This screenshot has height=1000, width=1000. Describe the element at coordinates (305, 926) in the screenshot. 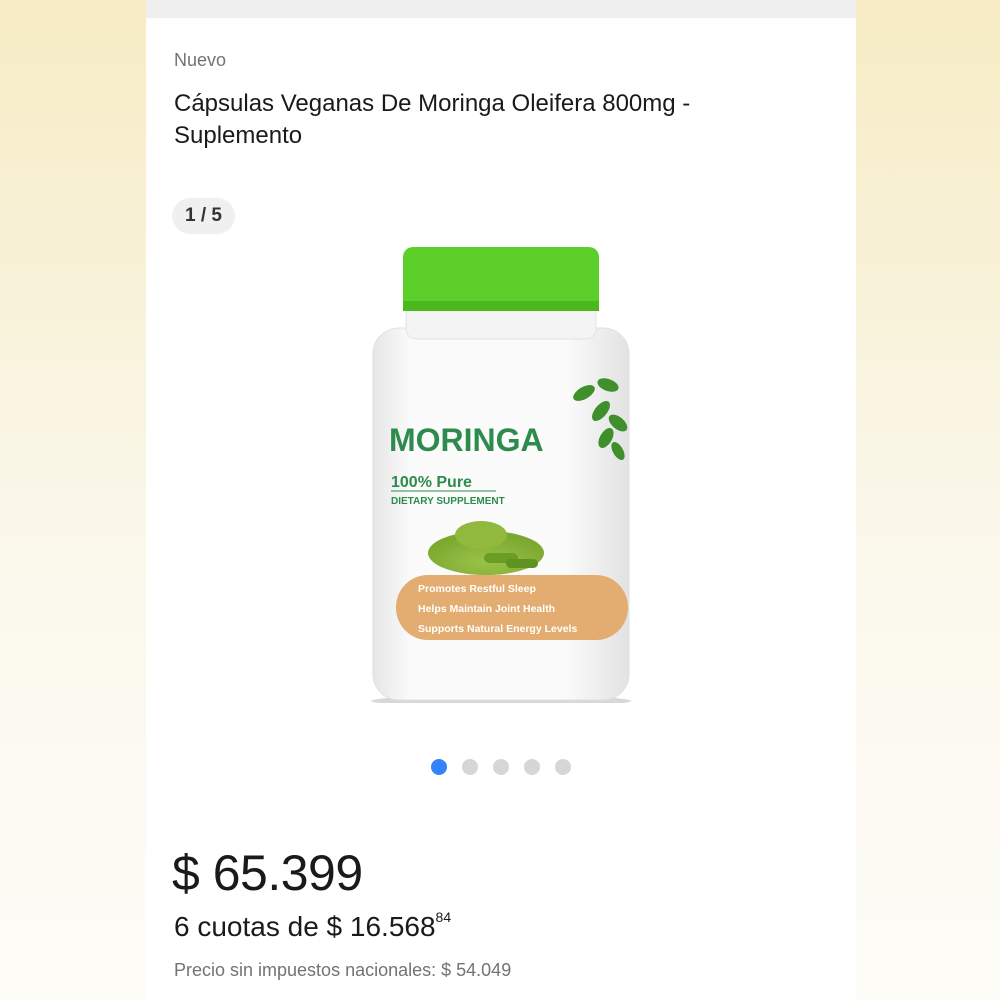

I see `installments-amount: 6 cuotas de $ 16.568` at that location.